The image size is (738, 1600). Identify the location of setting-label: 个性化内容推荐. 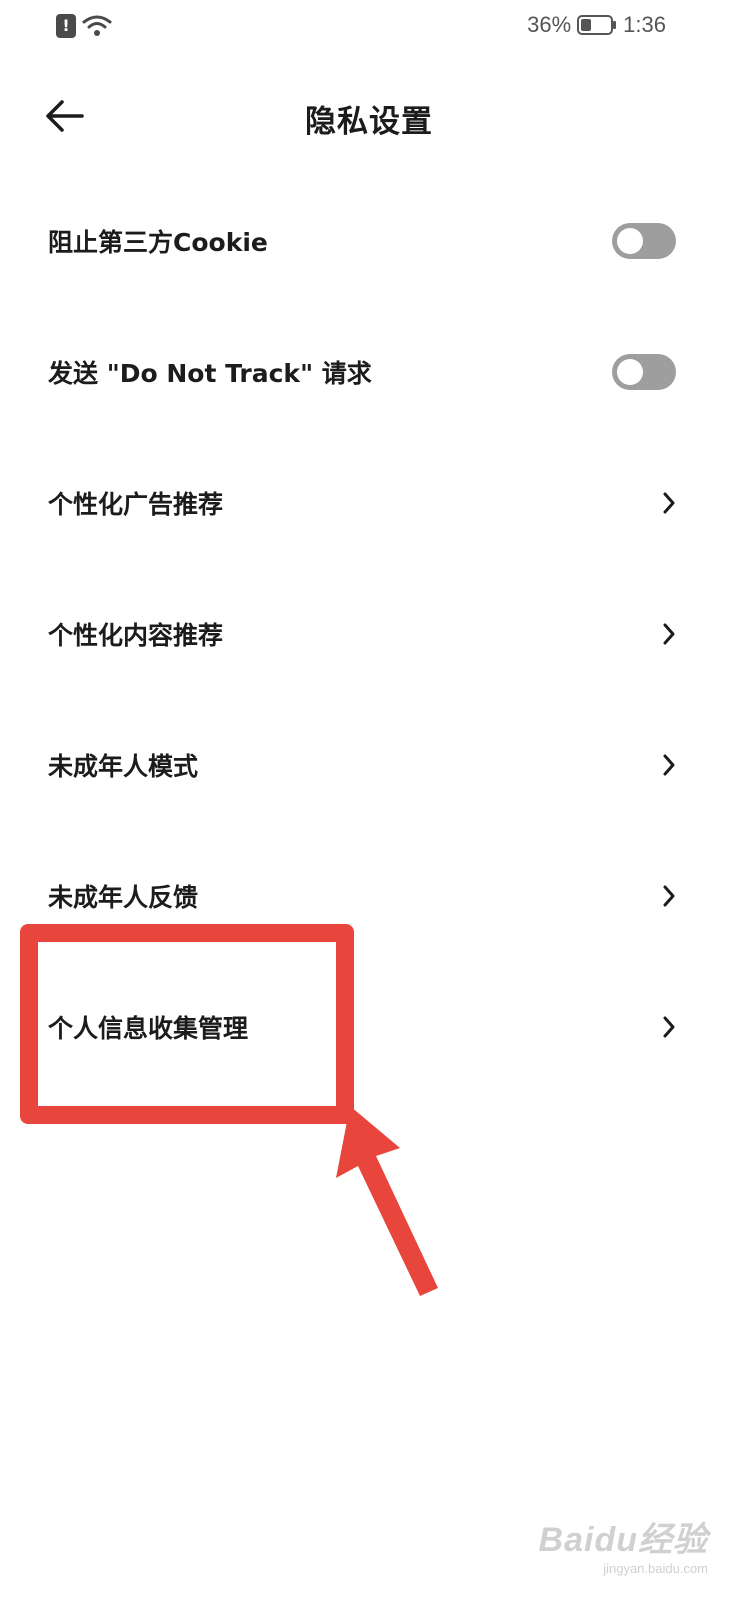
(136, 635).